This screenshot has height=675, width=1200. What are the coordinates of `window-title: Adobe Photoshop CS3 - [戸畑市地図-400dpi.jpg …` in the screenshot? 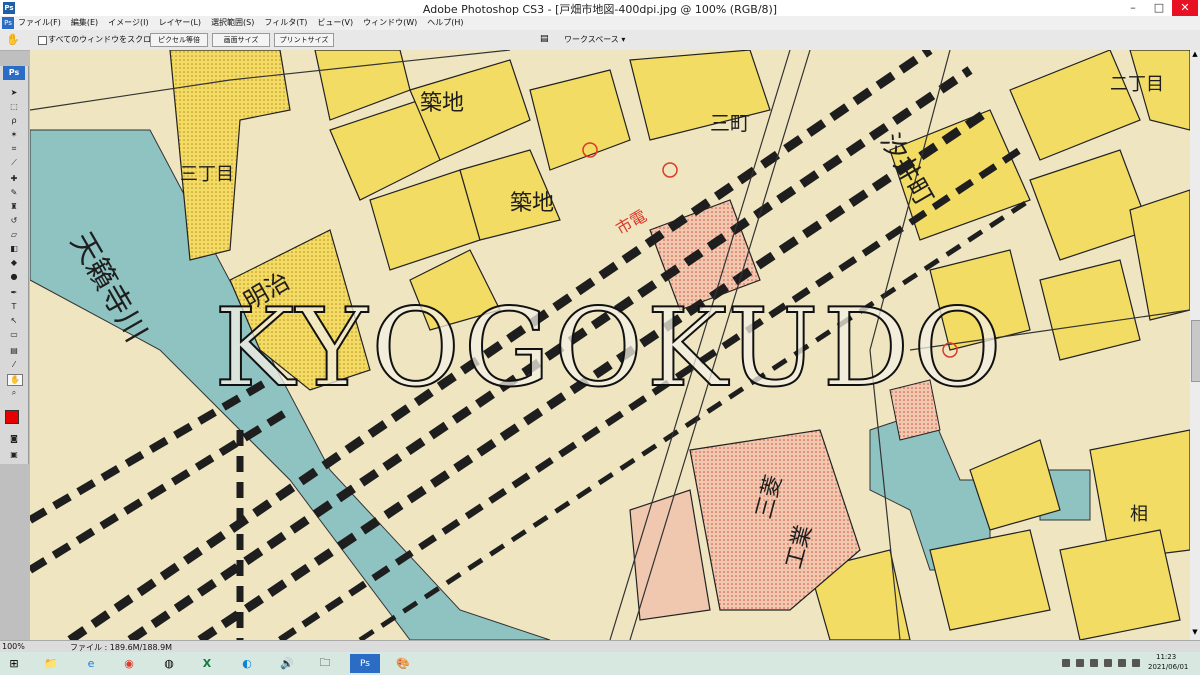 It's located at (600, 9).